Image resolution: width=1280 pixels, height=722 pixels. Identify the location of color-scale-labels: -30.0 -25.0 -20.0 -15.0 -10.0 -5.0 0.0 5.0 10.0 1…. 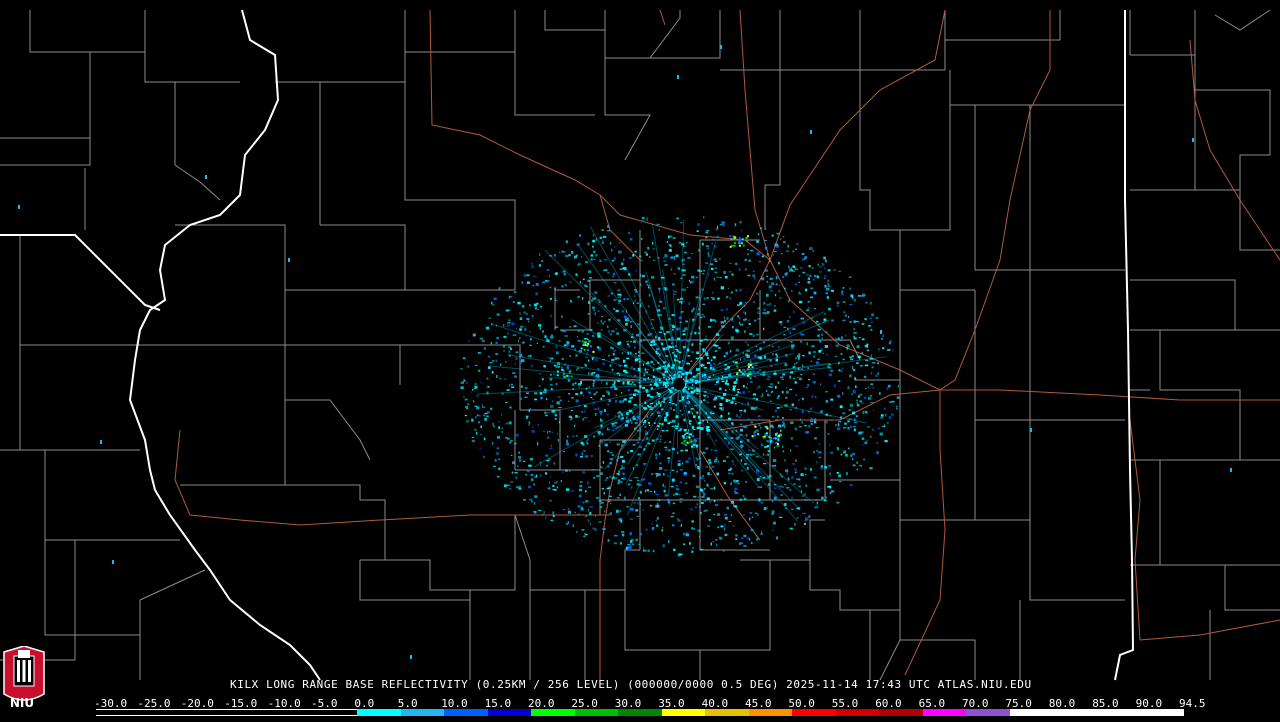
(650, 703).